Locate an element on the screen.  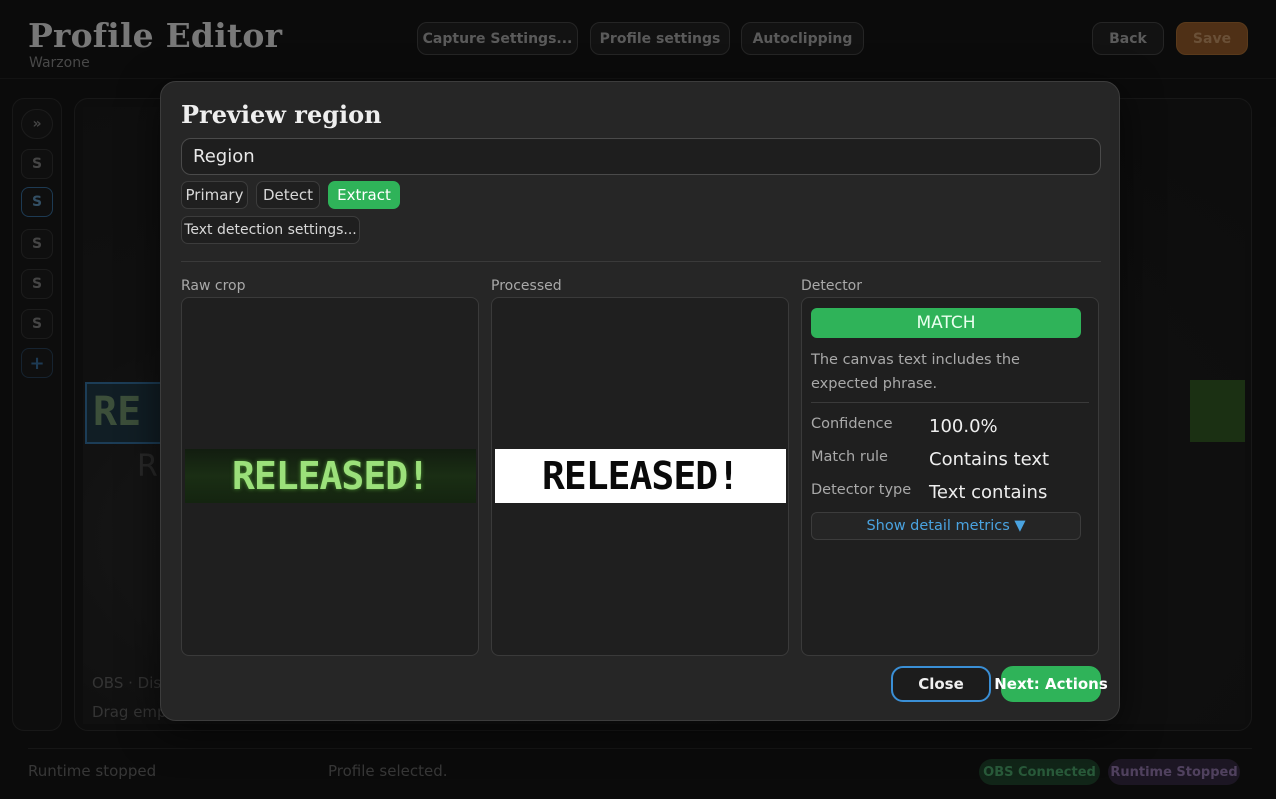
raw-crop-text: RELEASED! is located at coordinates (331, 476).